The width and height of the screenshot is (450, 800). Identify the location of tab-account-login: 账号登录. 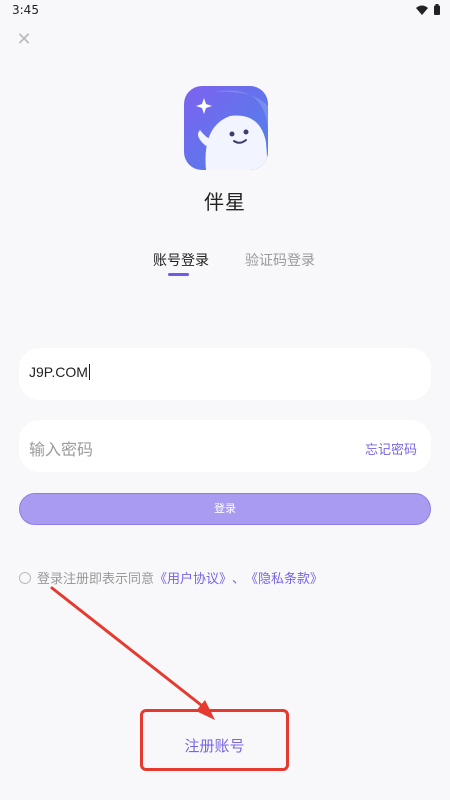
(181, 260).